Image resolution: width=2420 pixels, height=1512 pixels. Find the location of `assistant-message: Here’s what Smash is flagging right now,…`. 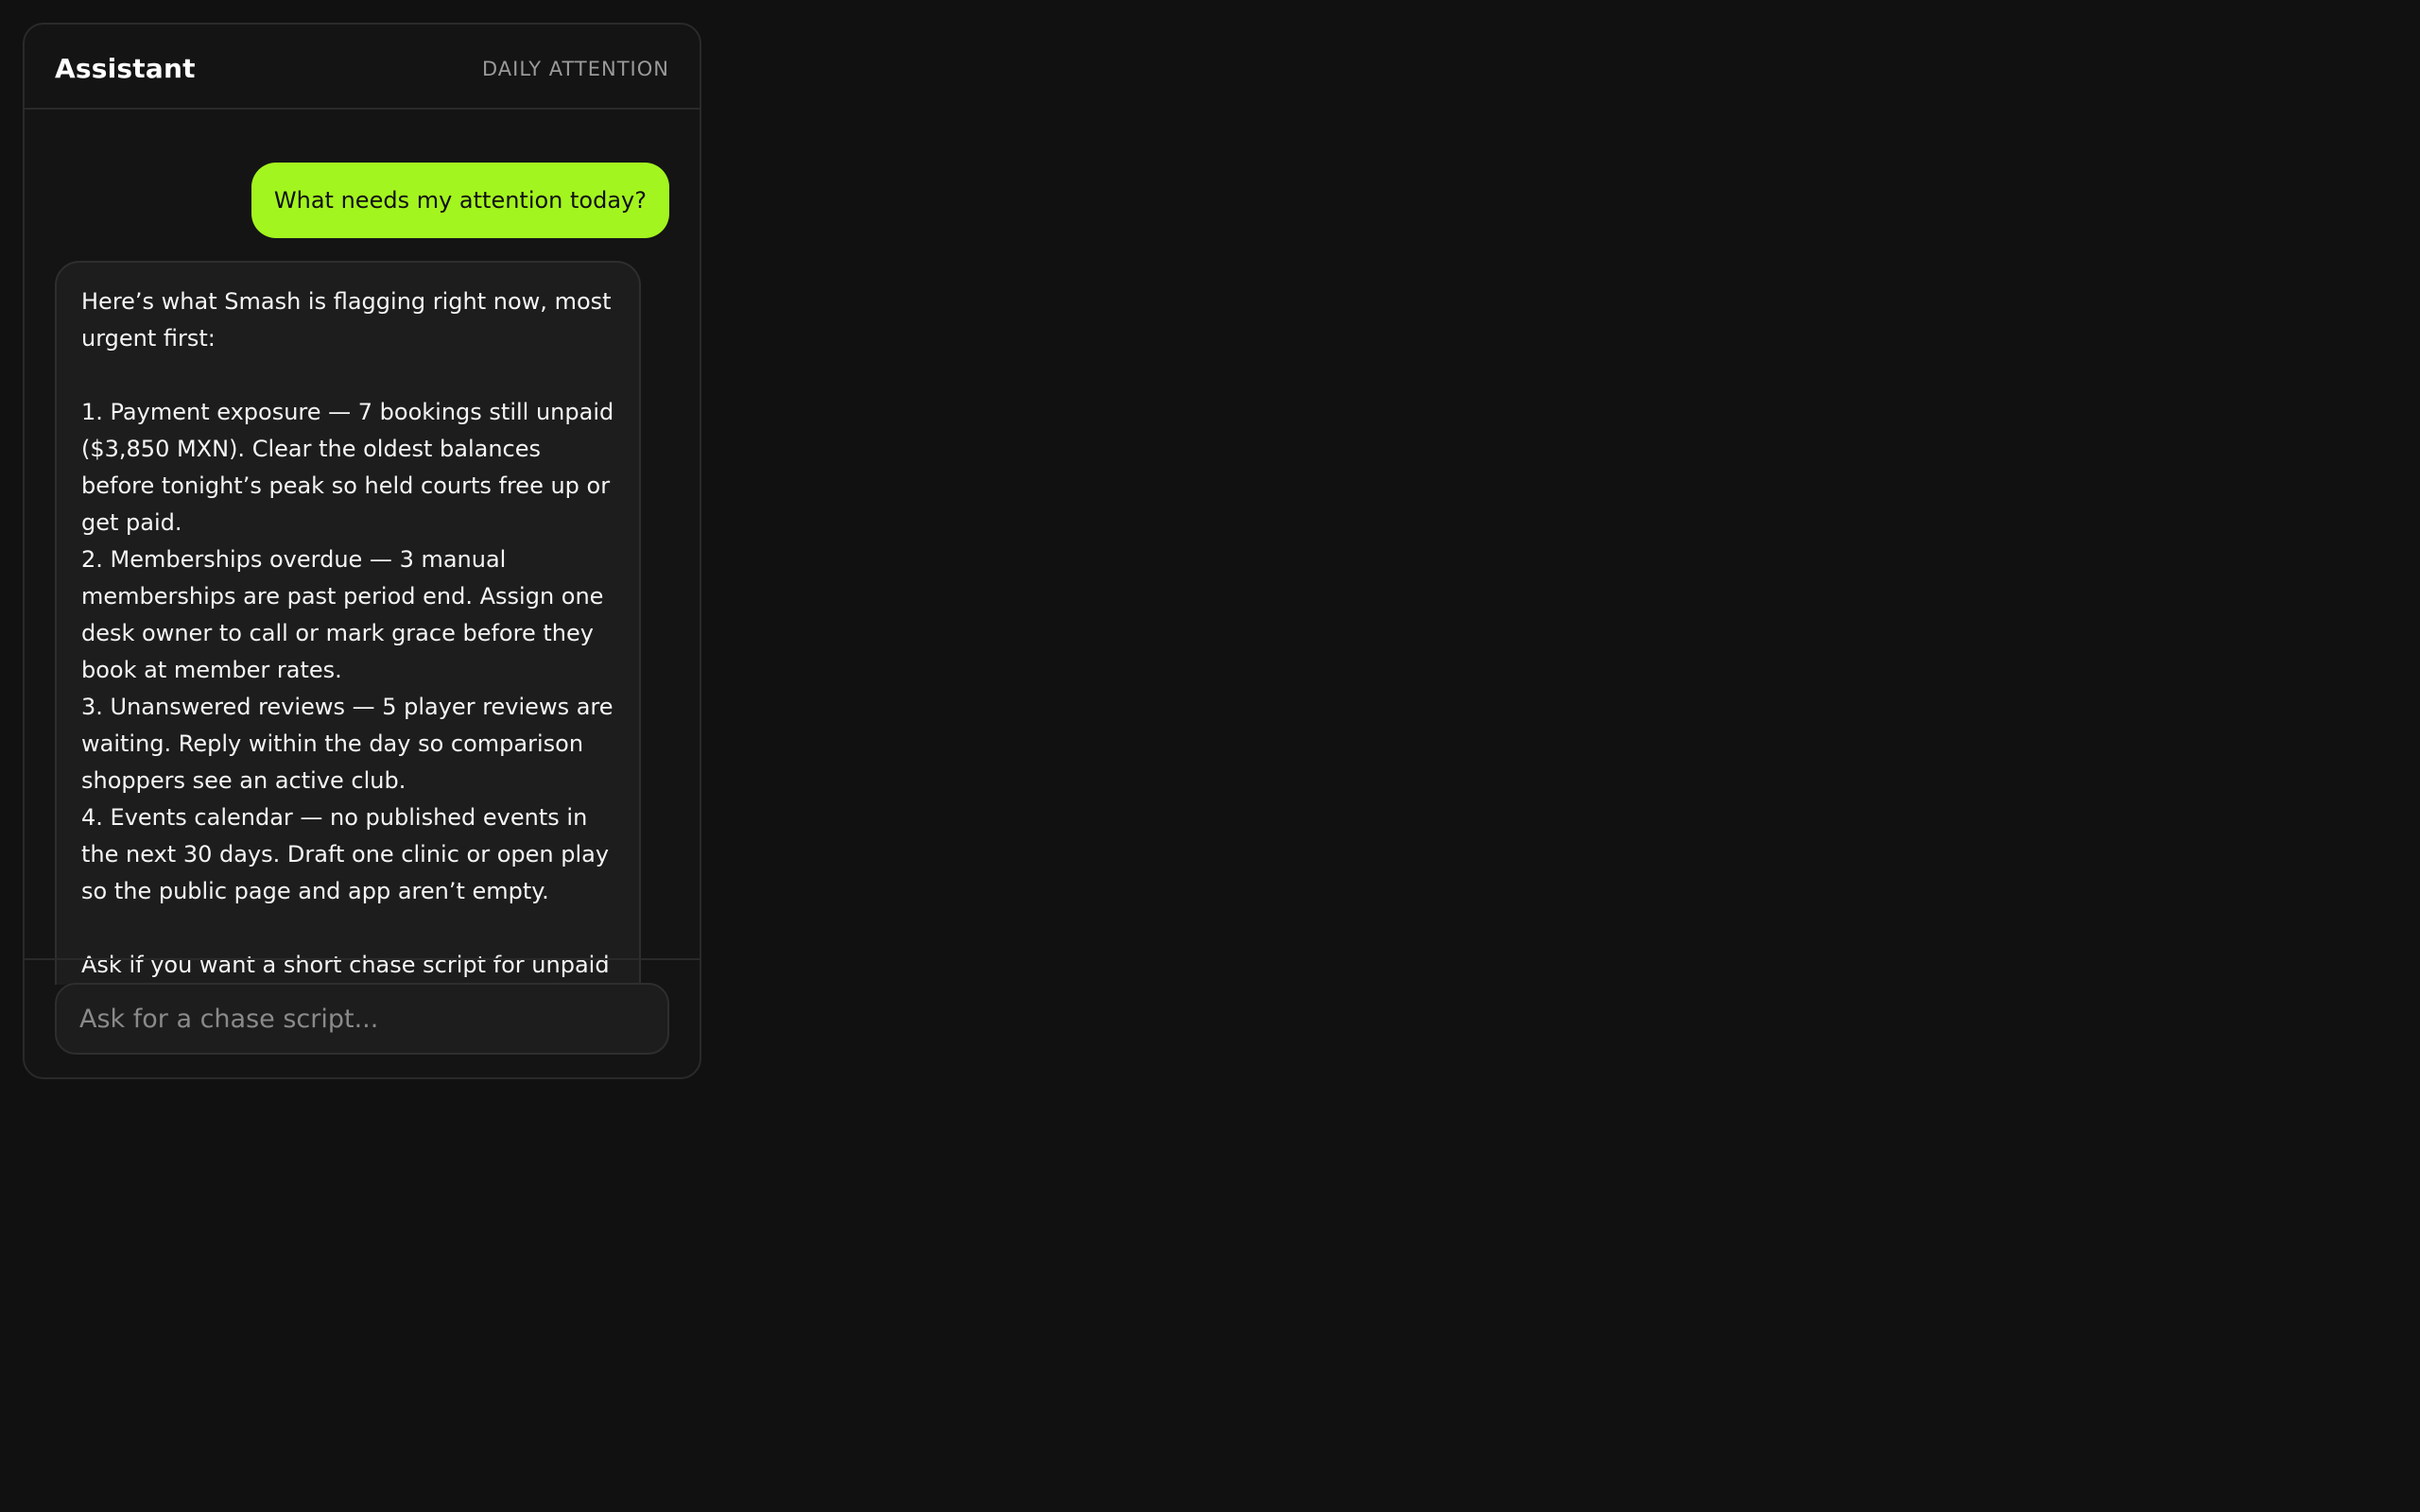

assistant-message: Here’s what Smash is flagging right now,… is located at coordinates (348, 623).